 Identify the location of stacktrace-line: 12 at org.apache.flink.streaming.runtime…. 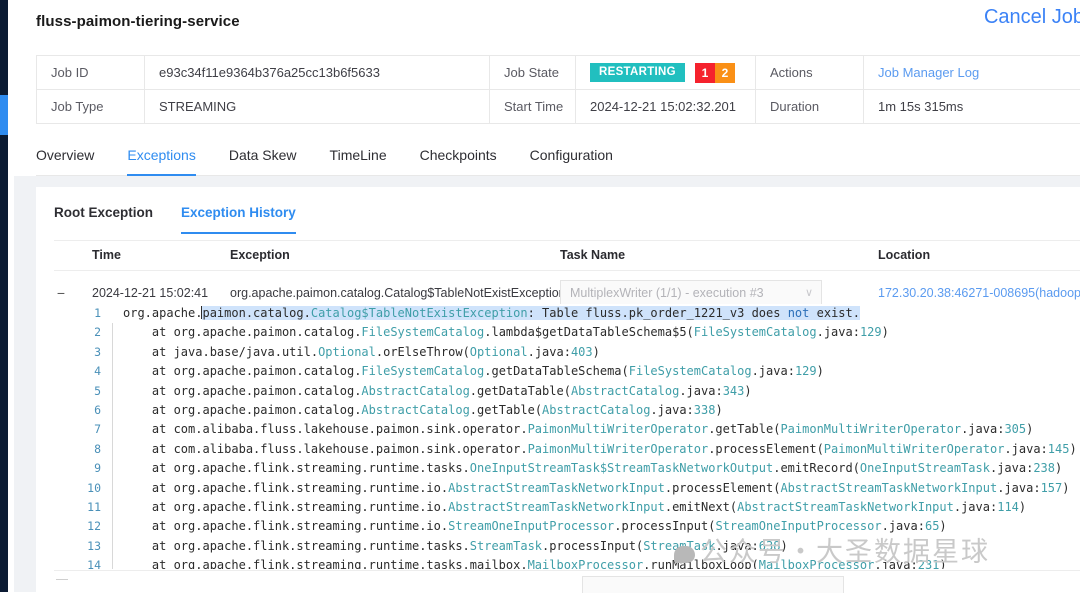
(567, 526).